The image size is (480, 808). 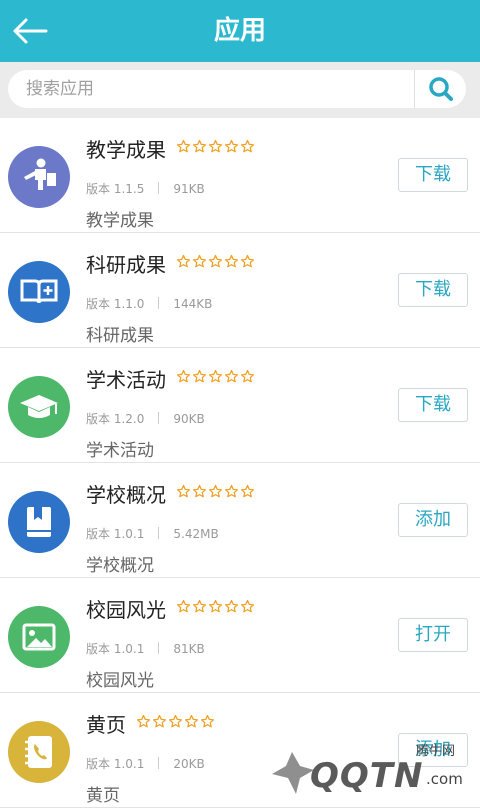 What do you see at coordinates (126, 610) in the screenshot?
I see `app-name: 校园风光` at bounding box center [126, 610].